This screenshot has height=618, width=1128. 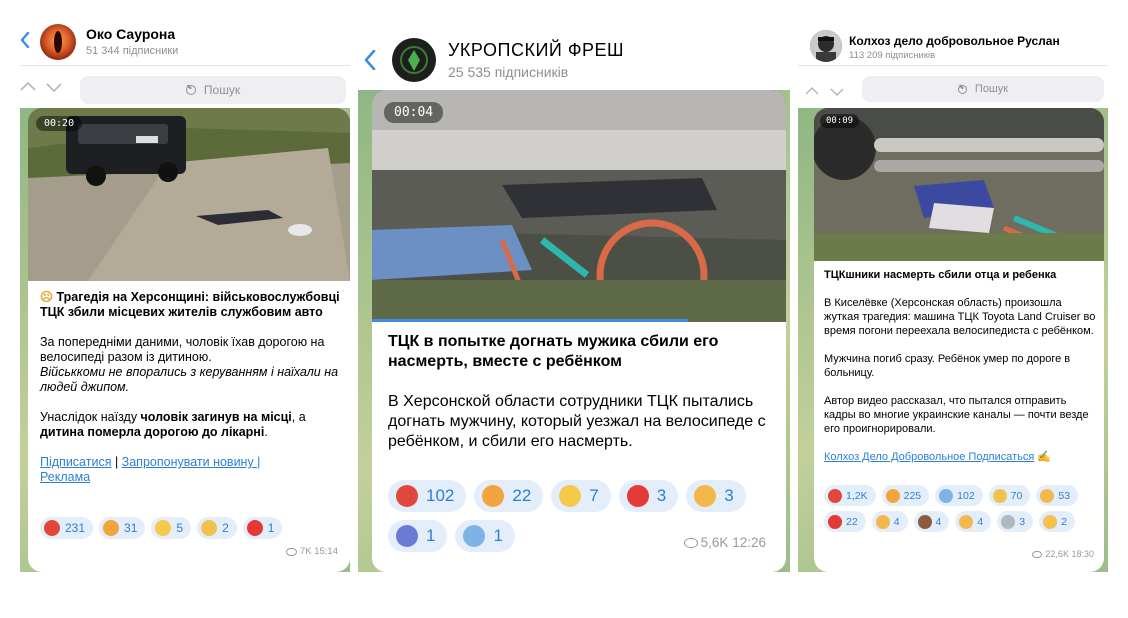 I want to click on reaction-chip-exploding-head: 22, so click(x=509, y=496).